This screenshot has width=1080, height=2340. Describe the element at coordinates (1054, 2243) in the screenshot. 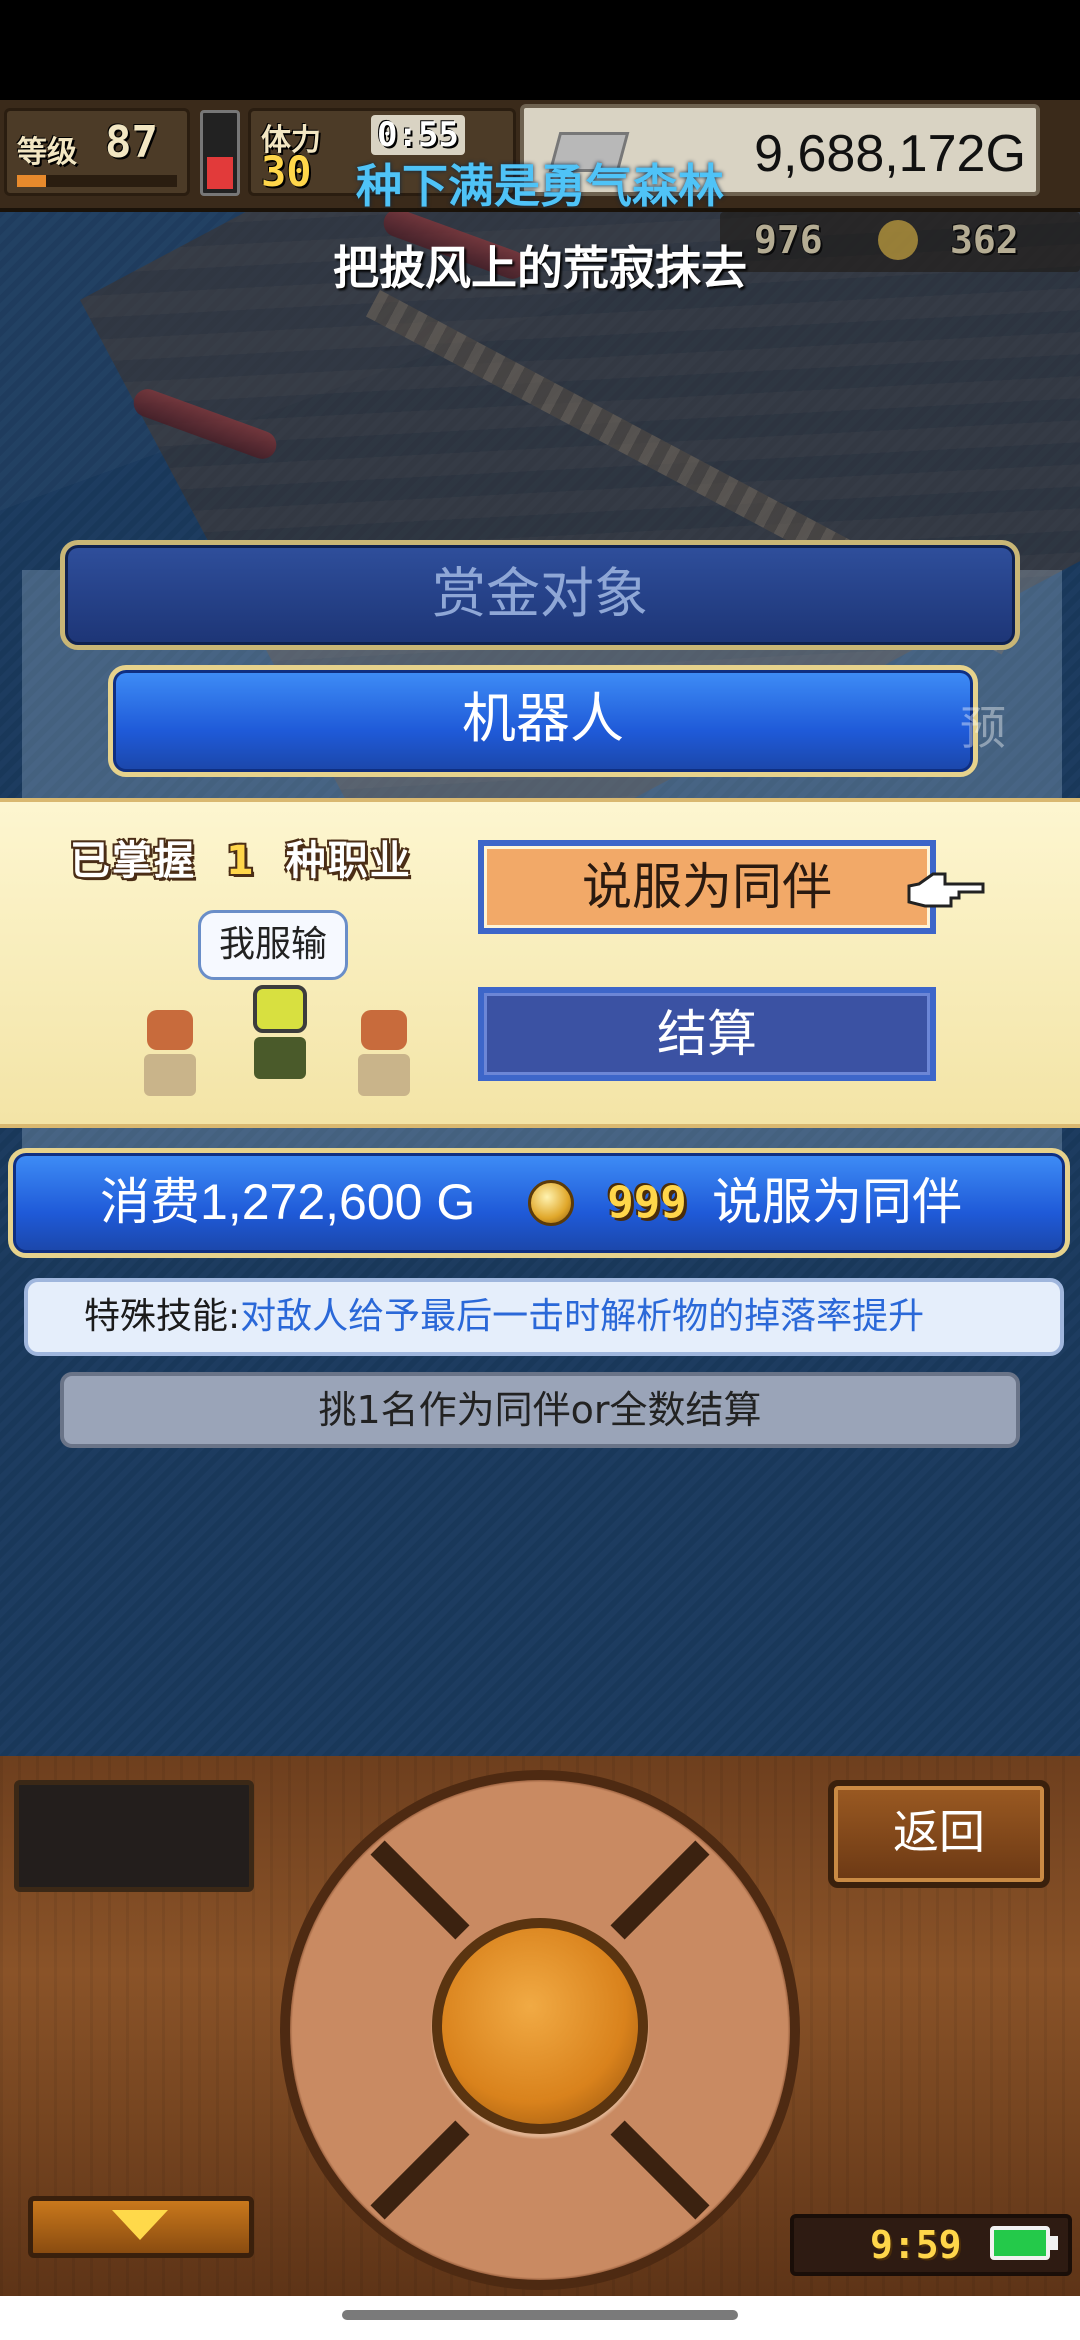

I see `battery-cap` at that location.